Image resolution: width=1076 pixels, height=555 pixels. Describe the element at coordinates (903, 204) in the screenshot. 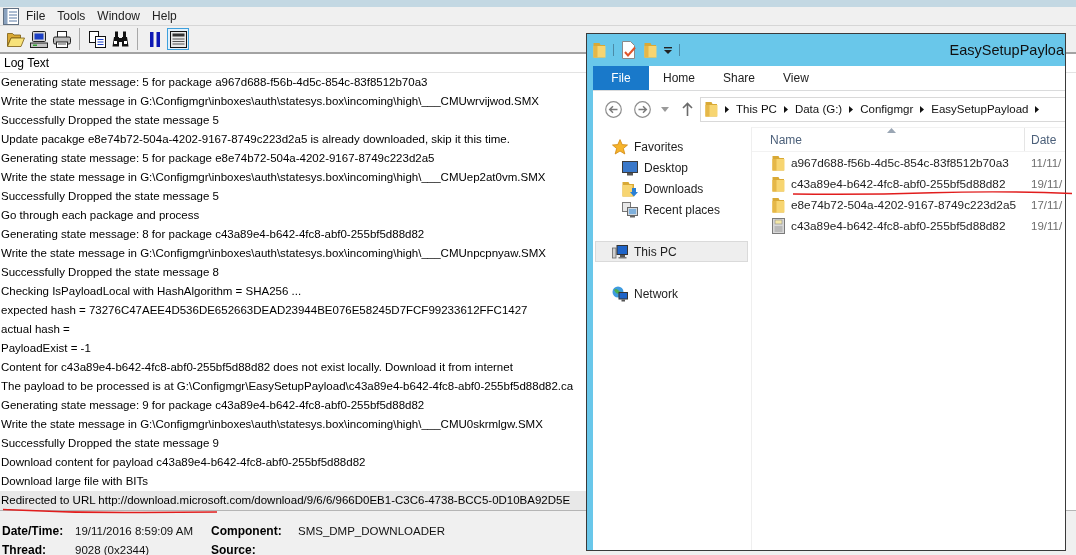

I see `file-name: e8e74b72-504a-4202-9167-8749c223d2a5` at that location.